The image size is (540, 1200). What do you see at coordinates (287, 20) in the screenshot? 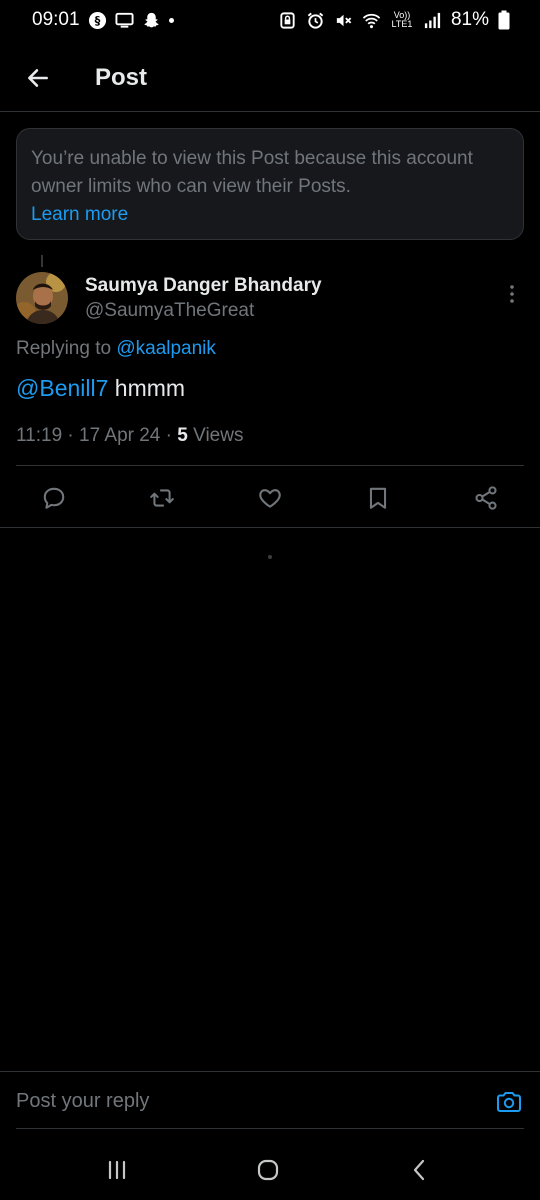
I see `lock-icon` at bounding box center [287, 20].